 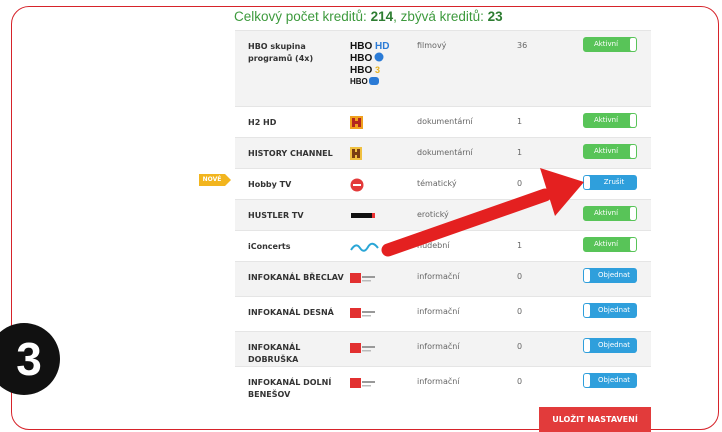 I want to click on red-arrow-icon, so click(x=482, y=212).